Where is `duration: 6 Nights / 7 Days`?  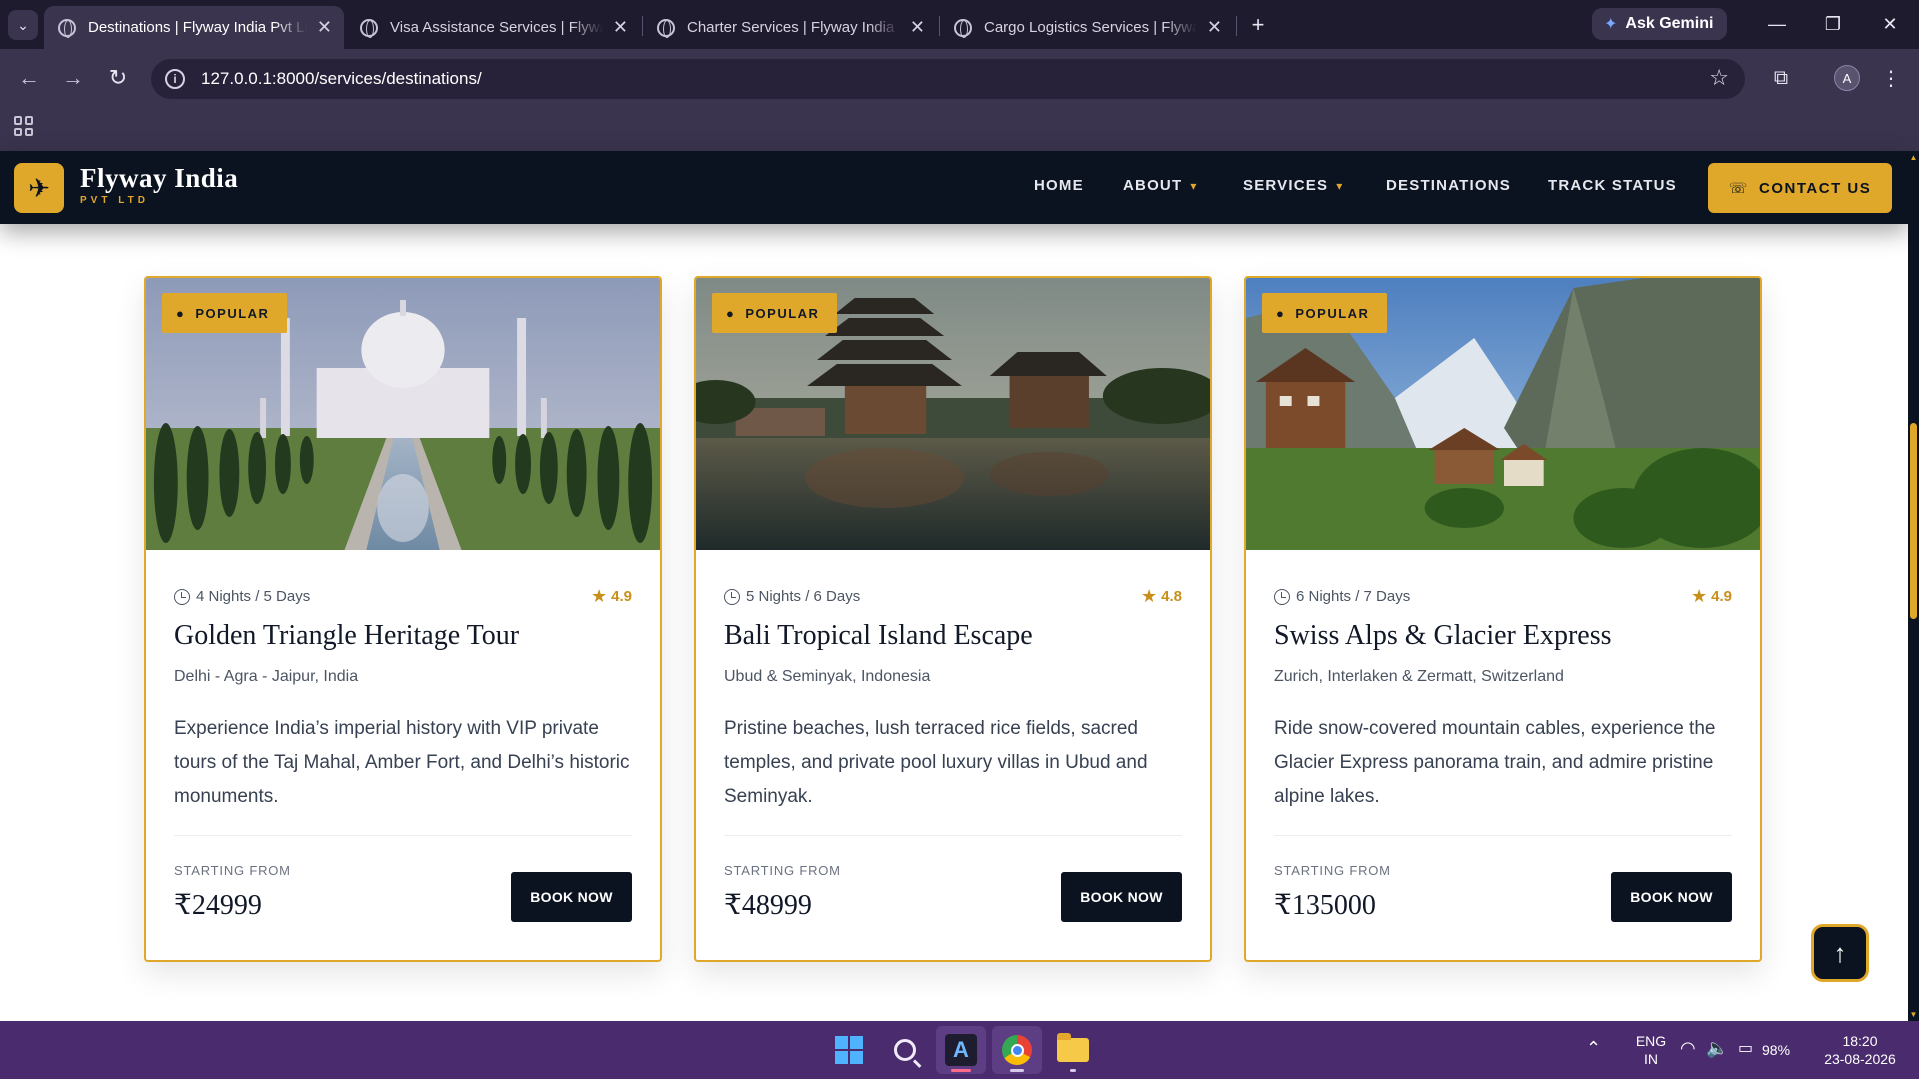 duration: 6 Nights / 7 Days is located at coordinates (1342, 596).